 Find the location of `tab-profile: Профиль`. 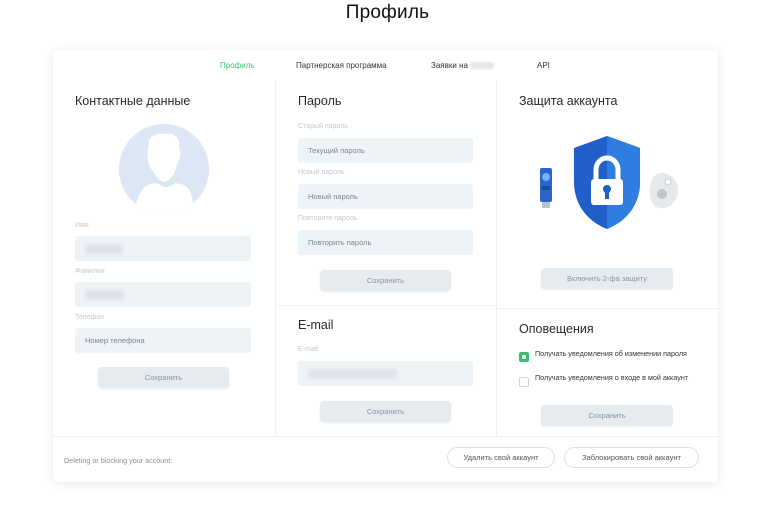

tab-profile: Профиль is located at coordinates (237, 65).